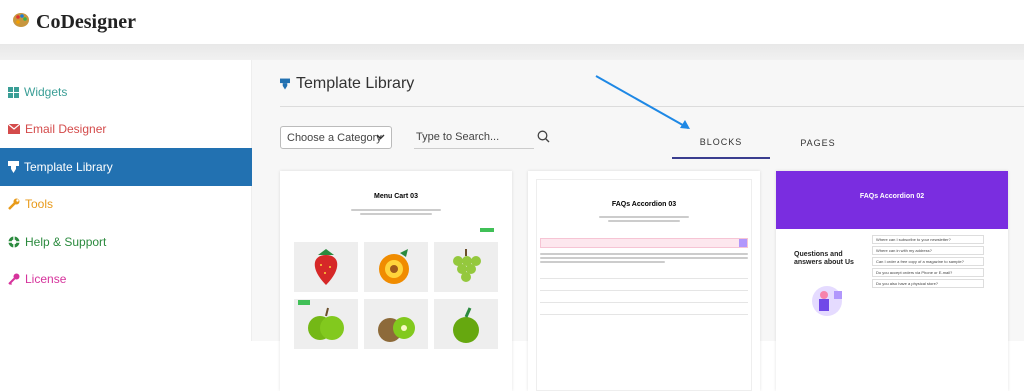 The width and height of the screenshot is (1024, 391). What do you see at coordinates (14, 242) in the screenshot?
I see `lifebuoy-icon` at bounding box center [14, 242].